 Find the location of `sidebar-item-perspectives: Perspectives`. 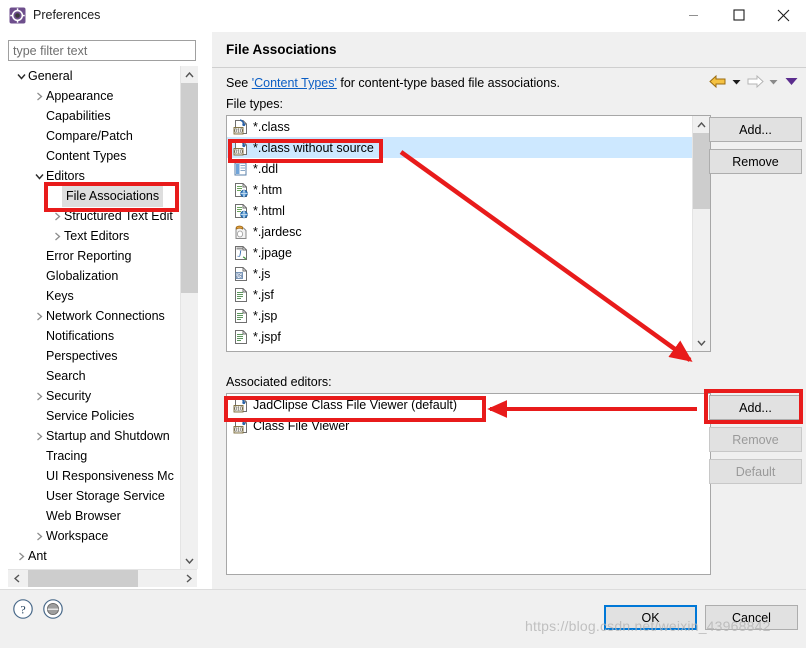

sidebar-item-perspectives: Perspectives is located at coordinates (93, 356).